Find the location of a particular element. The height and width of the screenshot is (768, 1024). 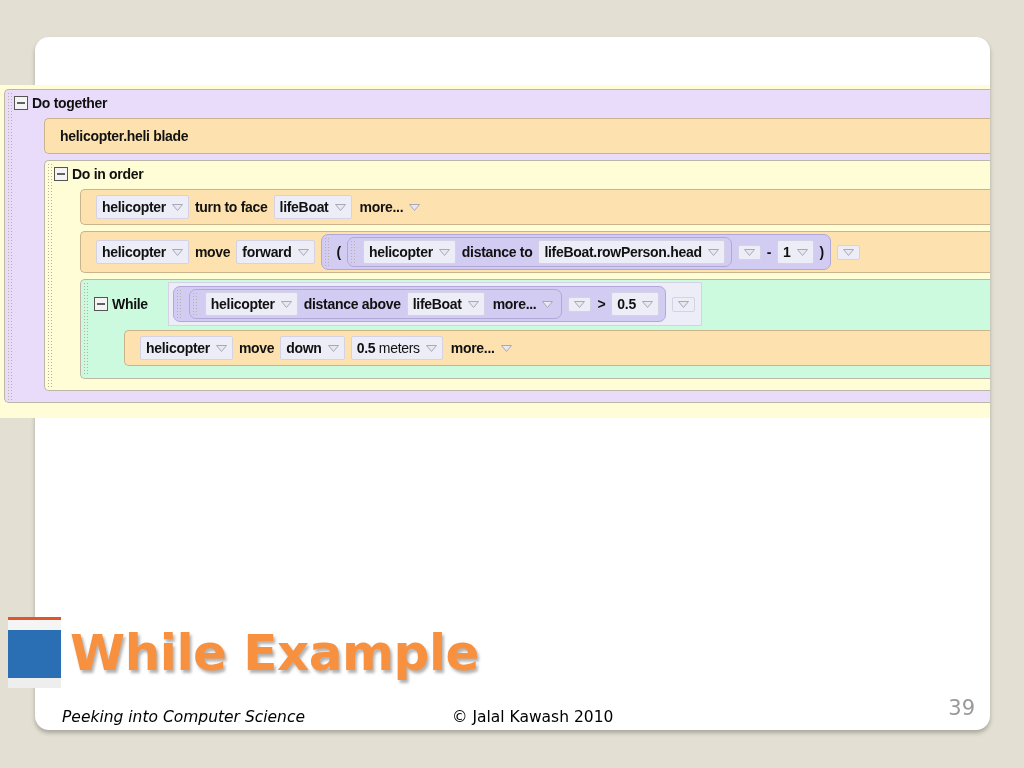

footer-text: Peeking into Computer Science is located at coordinates (184, 717).